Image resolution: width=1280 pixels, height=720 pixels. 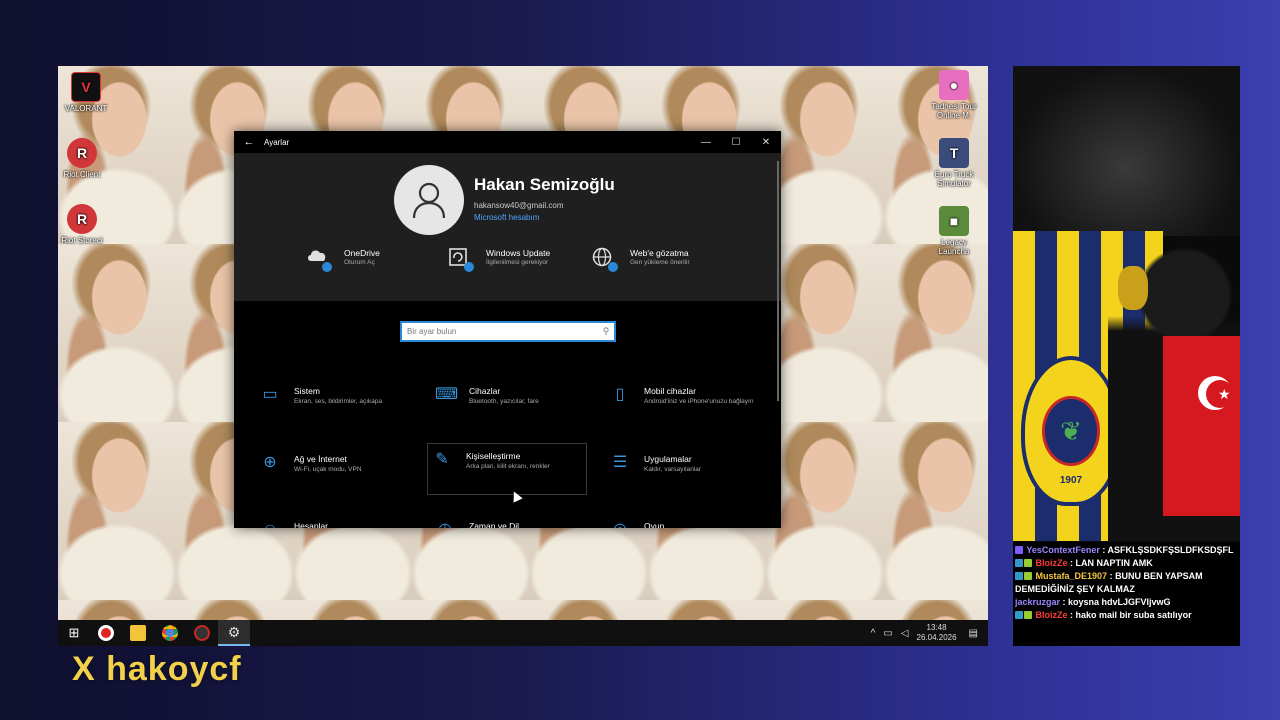 I want to click on taskbar-settings: ⚙, so click(x=234, y=633).